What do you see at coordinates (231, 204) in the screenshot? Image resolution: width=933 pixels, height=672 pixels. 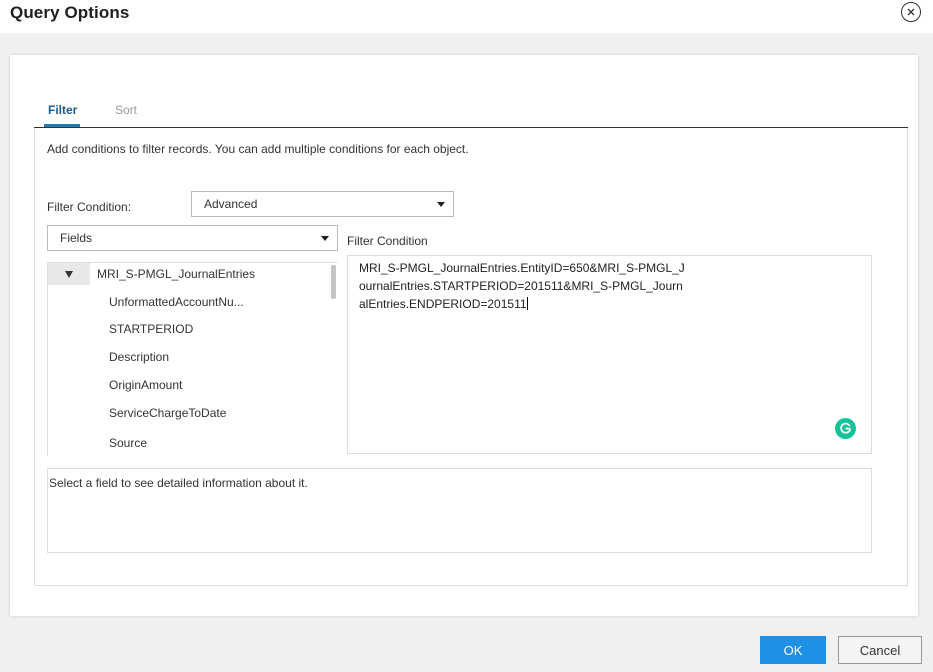 I see `filter-condition-value: Advanced` at bounding box center [231, 204].